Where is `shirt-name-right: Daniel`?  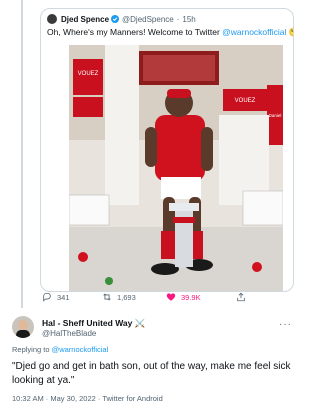
shirt-name-right: Daniel is located at coordinates (275, 115).